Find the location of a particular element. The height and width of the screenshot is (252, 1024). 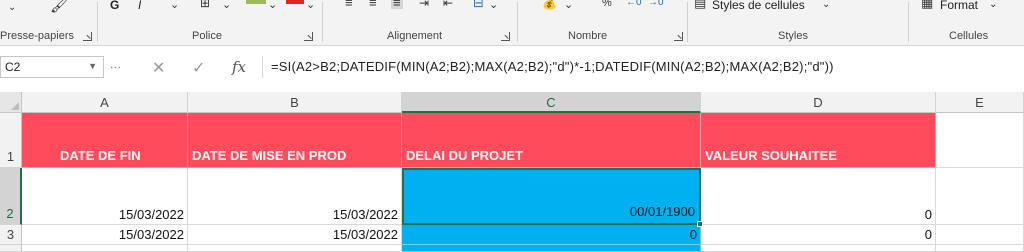

currency-icon: 💰 is located at coordinates (549, 4).